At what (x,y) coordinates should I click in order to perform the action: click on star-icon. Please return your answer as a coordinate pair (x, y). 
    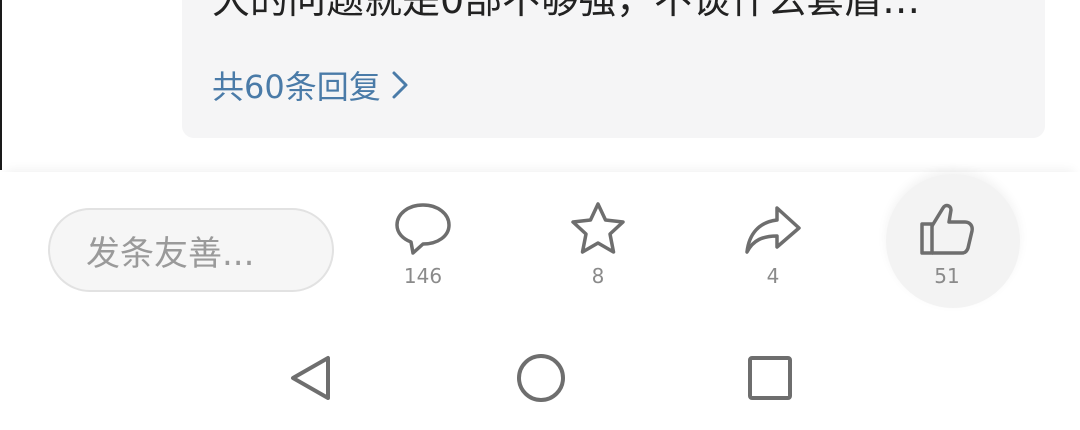
    Looking at the image, I should click on (598, 228).